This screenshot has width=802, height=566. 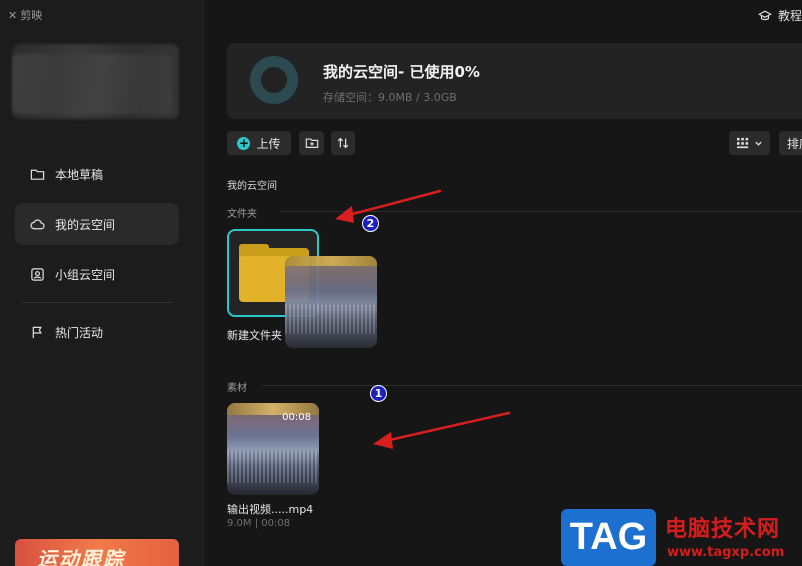 I want to click on site-watermark: TAG 电脑技术网 www.tagxp.com, so click(x=681, y=537).